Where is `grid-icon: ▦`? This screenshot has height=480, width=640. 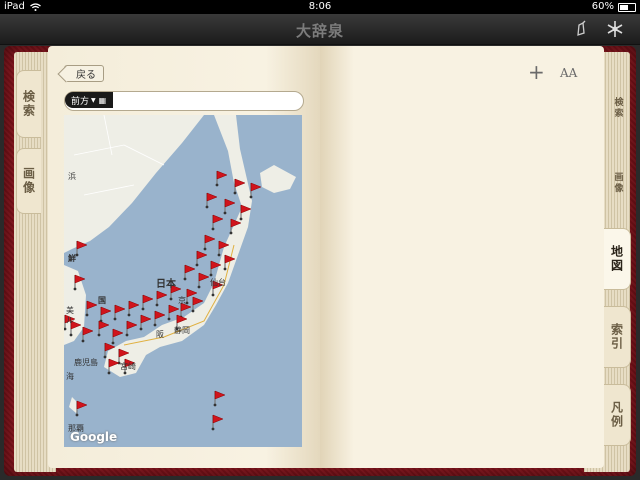 grid-icon: ▦ is located at coordinates (102, 100).